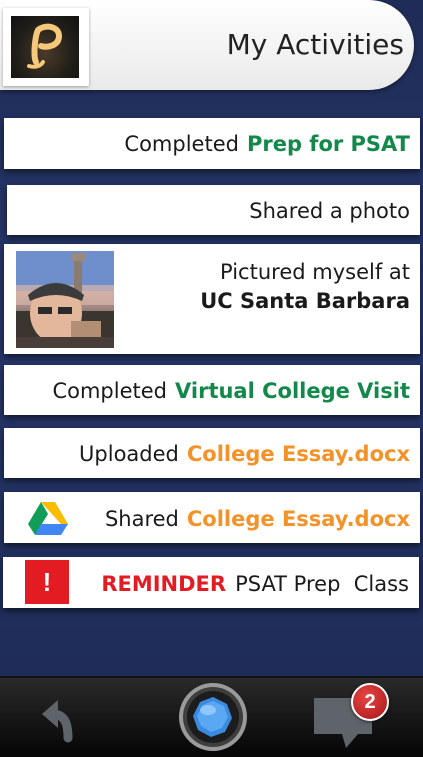 This screenshot has height=757, width=423. I want to click on activity-text: REMINDER PSAT Prep Class, so click(255, 584).